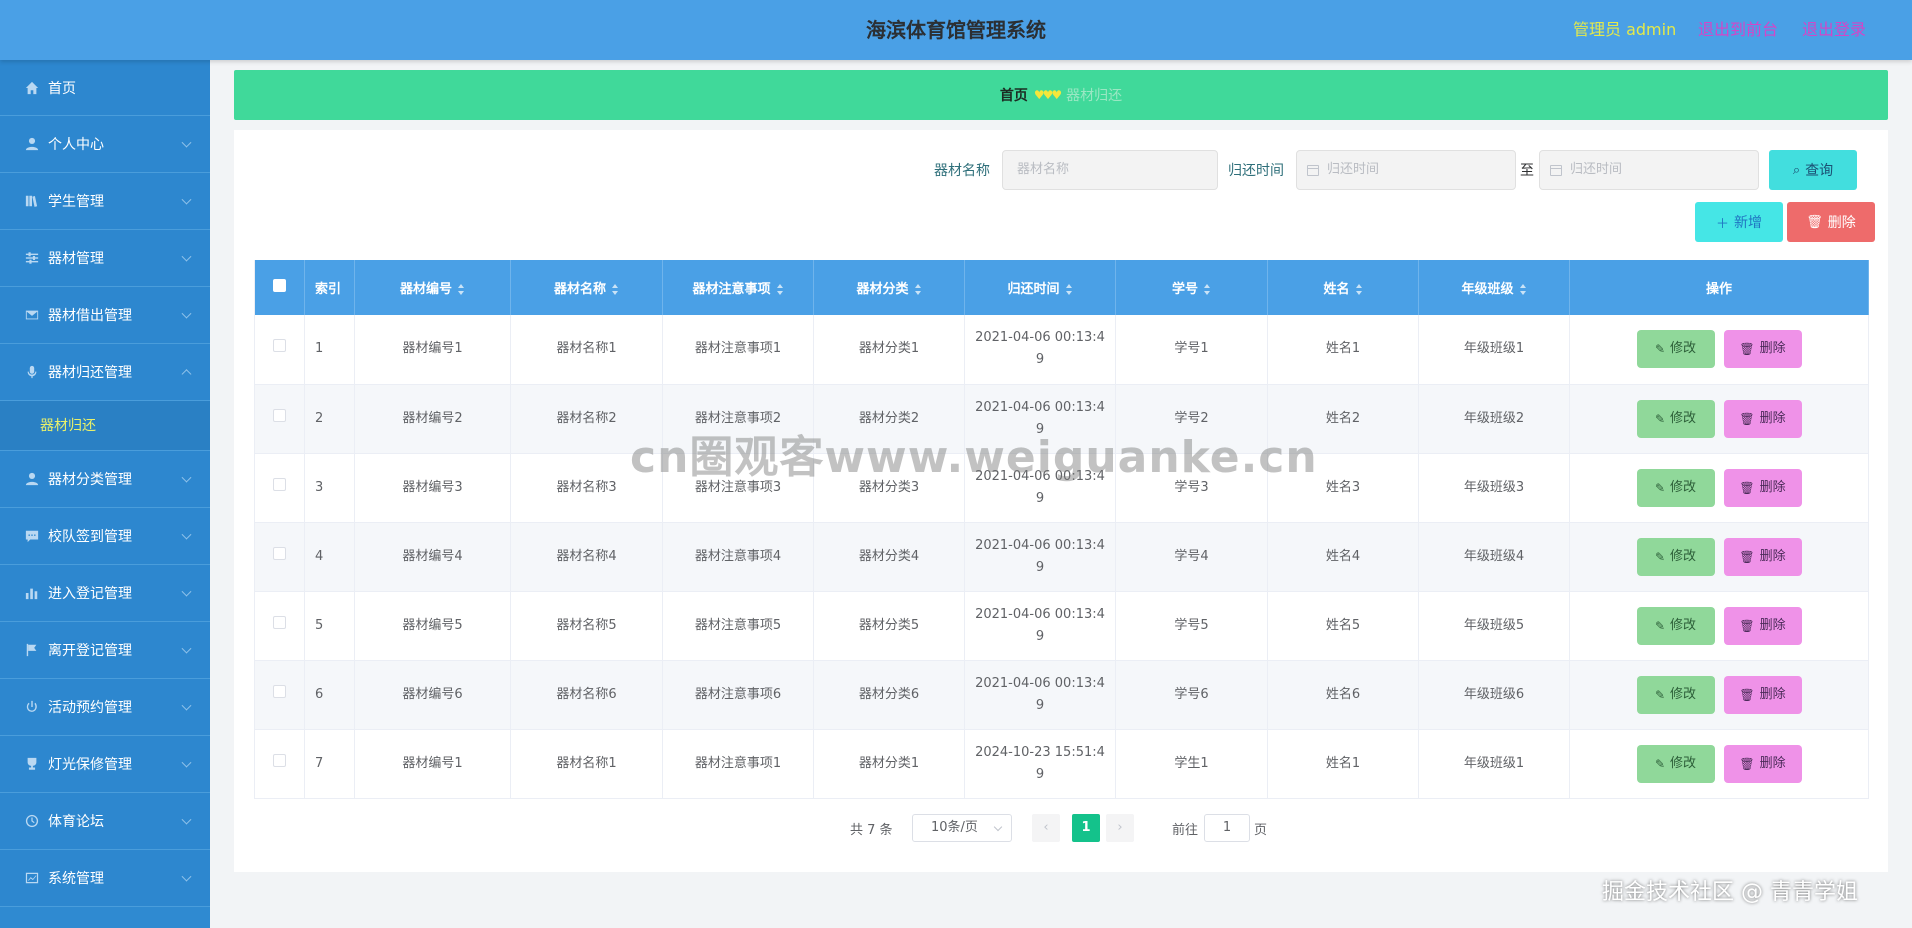 This screenshot has width=1912, height=928. What do you see at coordinates (105, 258) in the screenshot?
I see `sidebar-item-3: 器材管理` at bounding box center [105, 258].